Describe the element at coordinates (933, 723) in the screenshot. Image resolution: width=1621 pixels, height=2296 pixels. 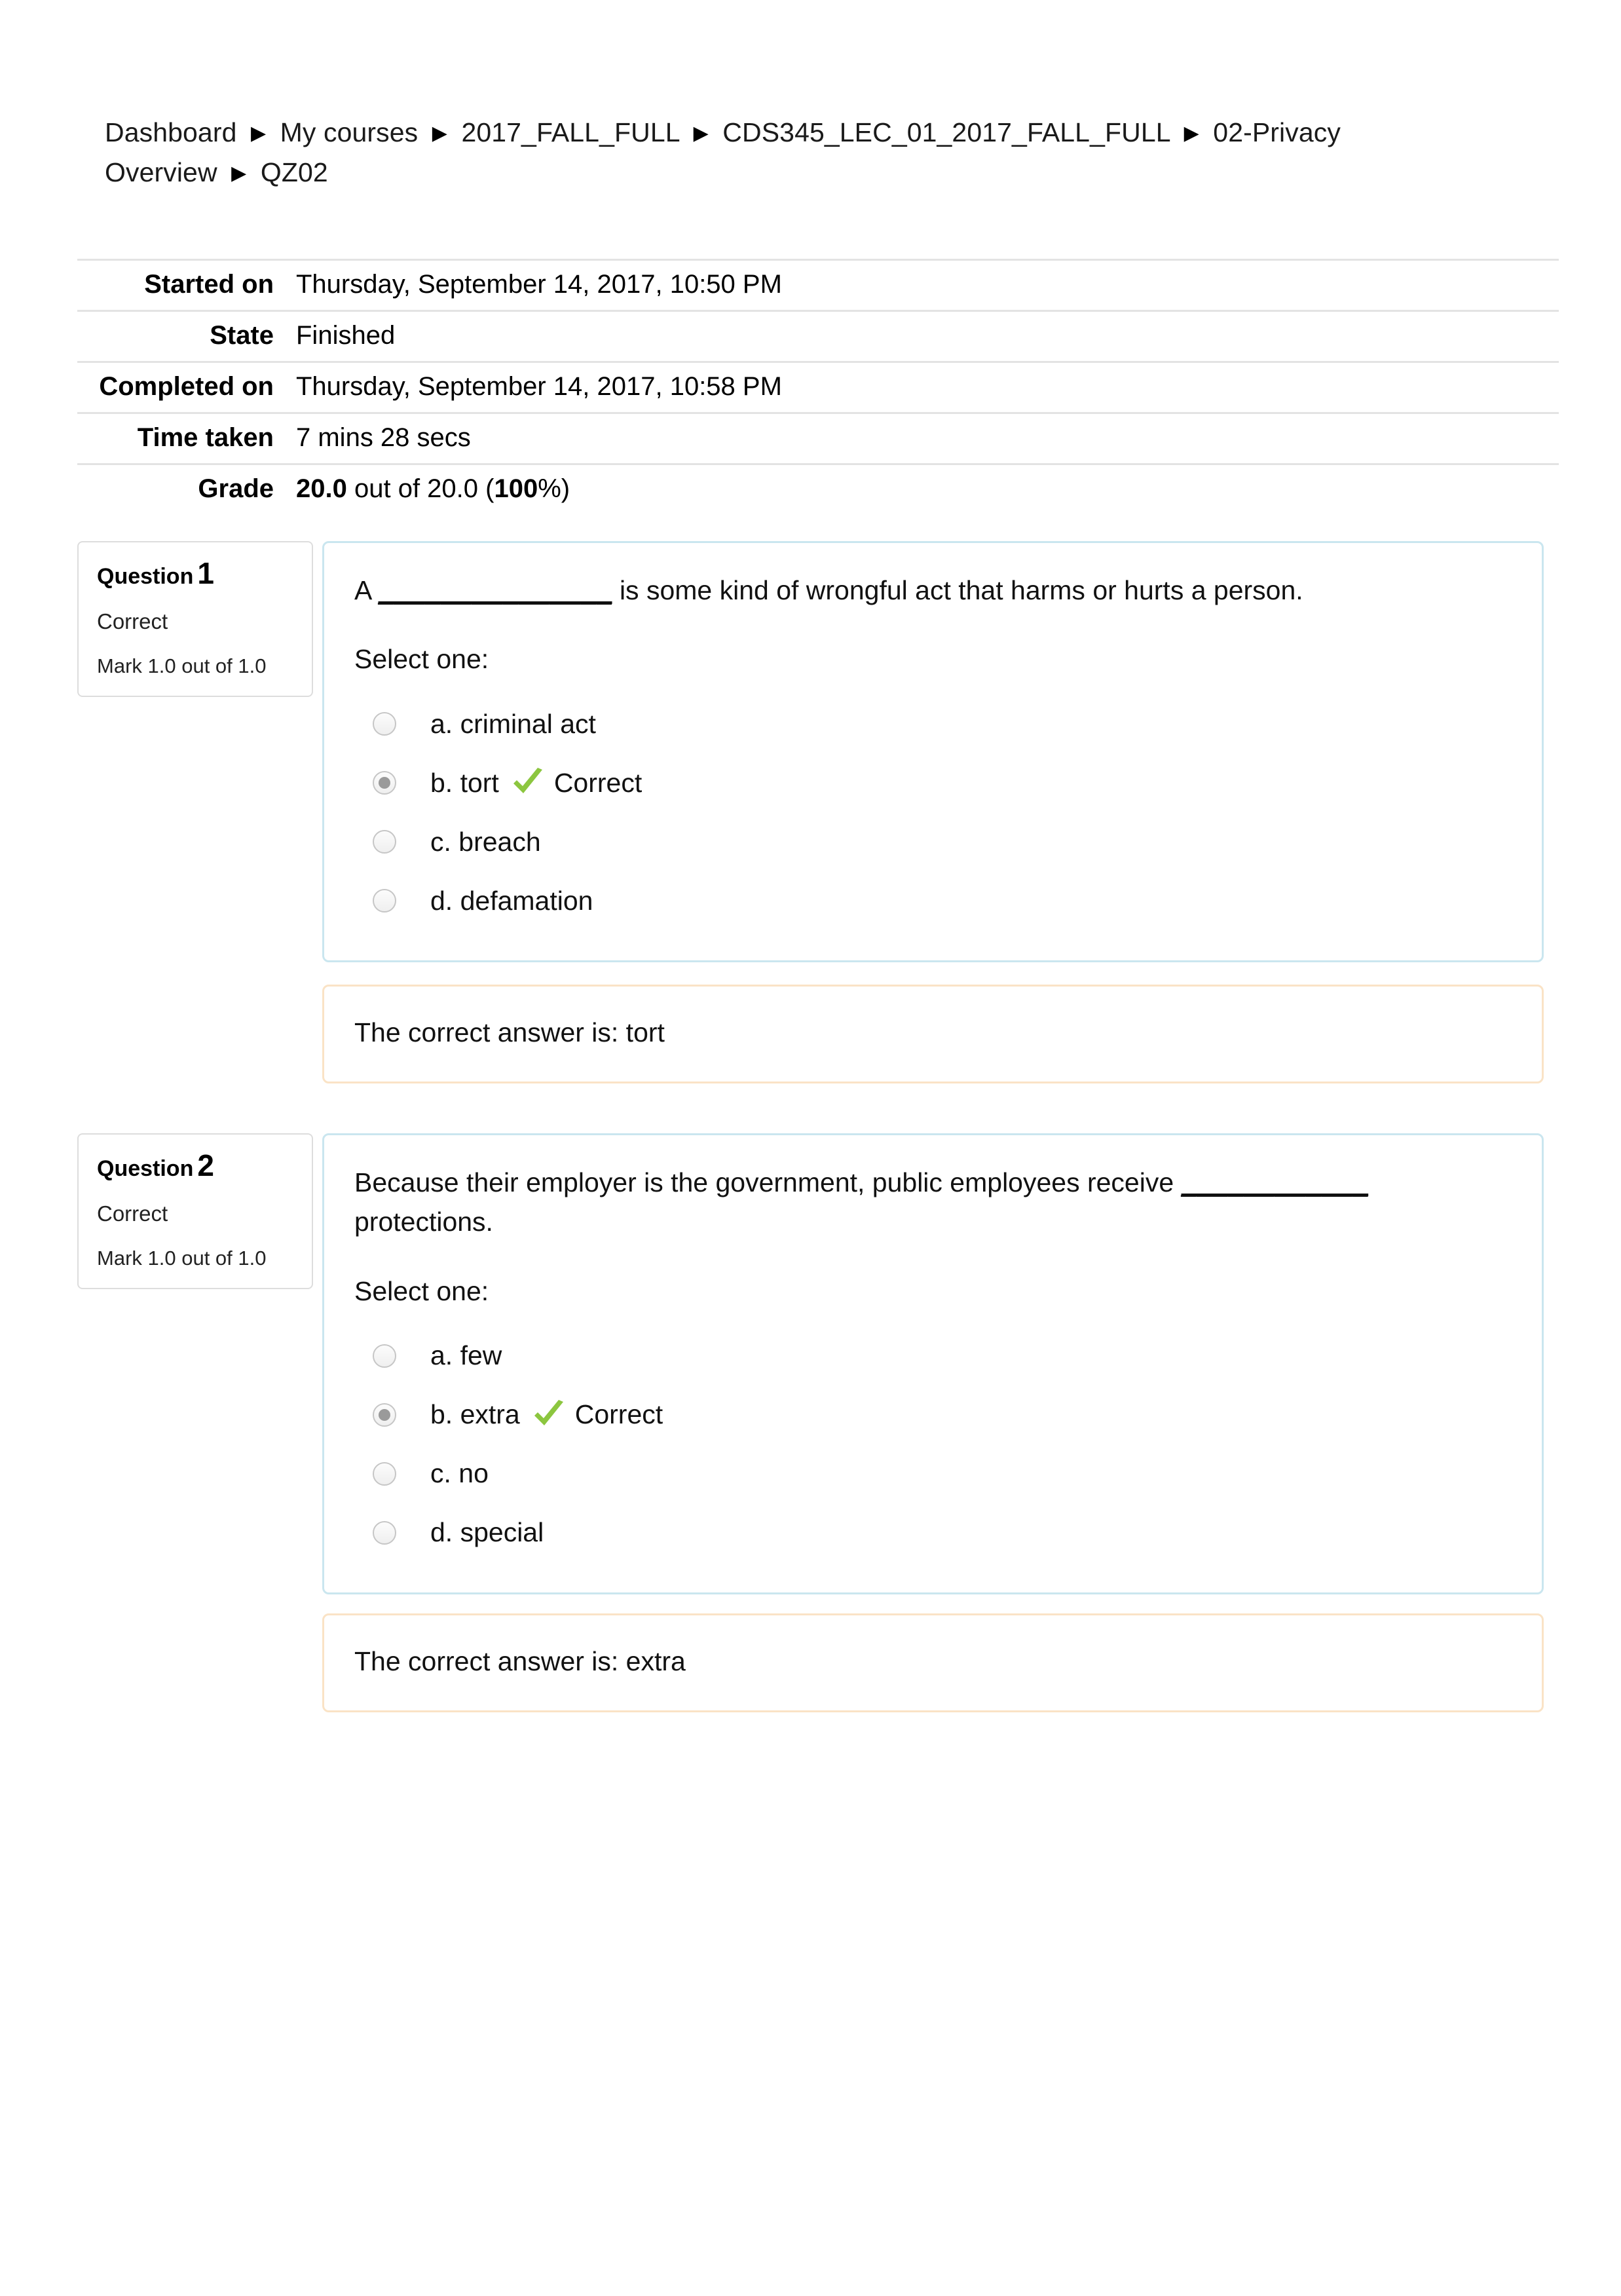
I see `answer-option-1a: a. criminal act` at that location.